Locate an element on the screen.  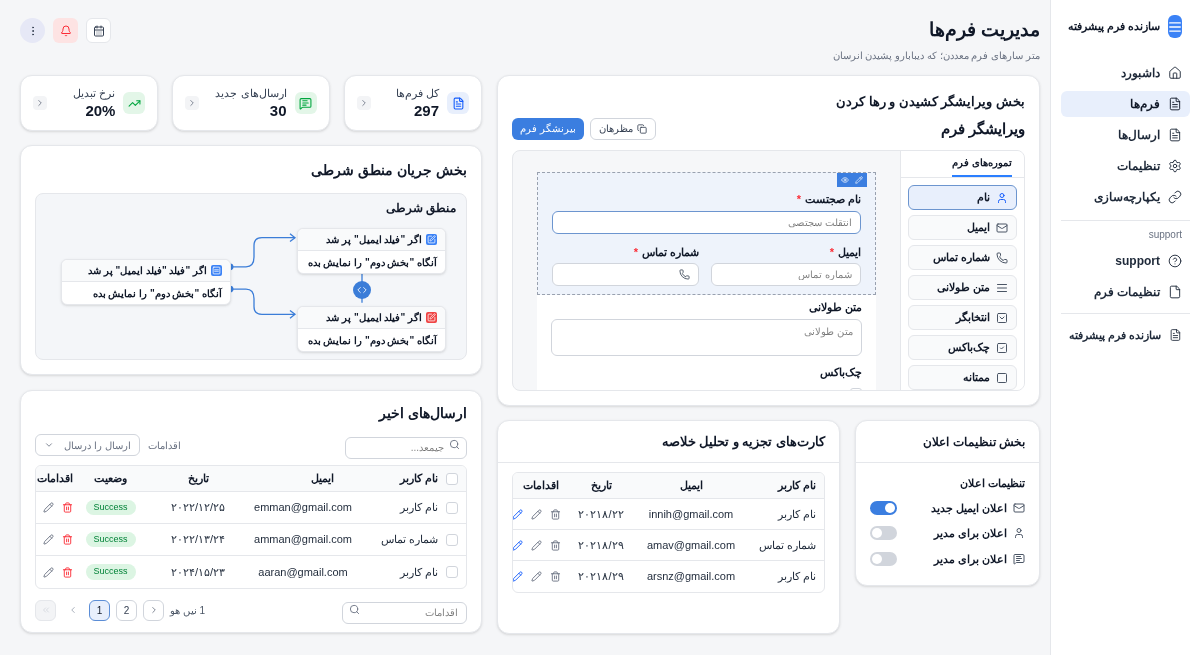
table-cell-text: ۲۰۲۲/۱۳/۲۴ is located at coordinates (198, 540).